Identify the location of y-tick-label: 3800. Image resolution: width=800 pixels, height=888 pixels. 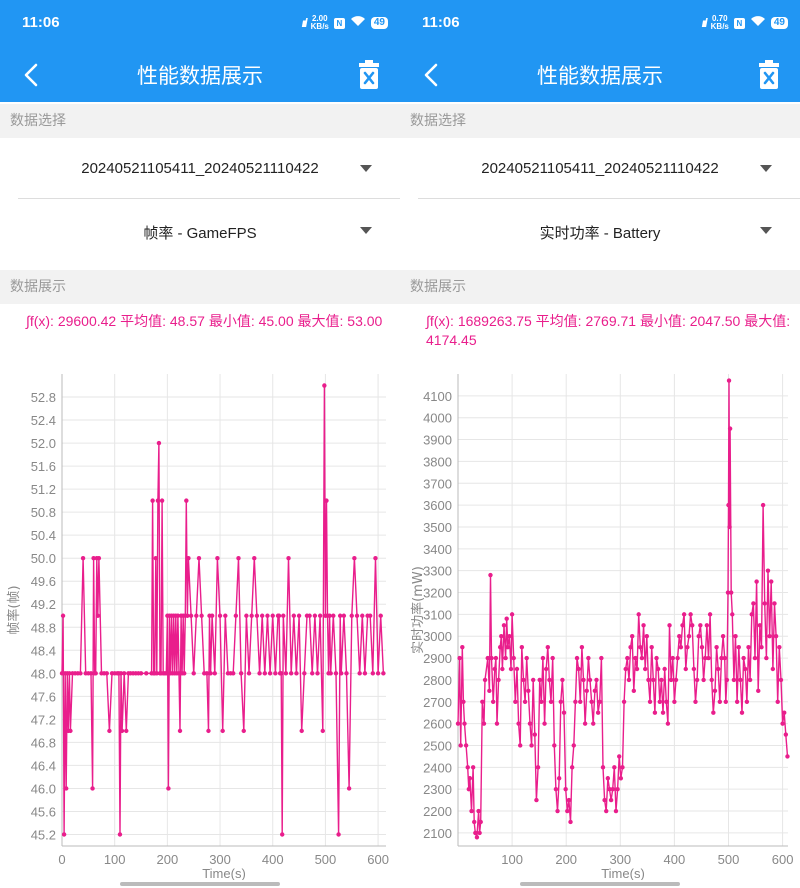
(437, 461).